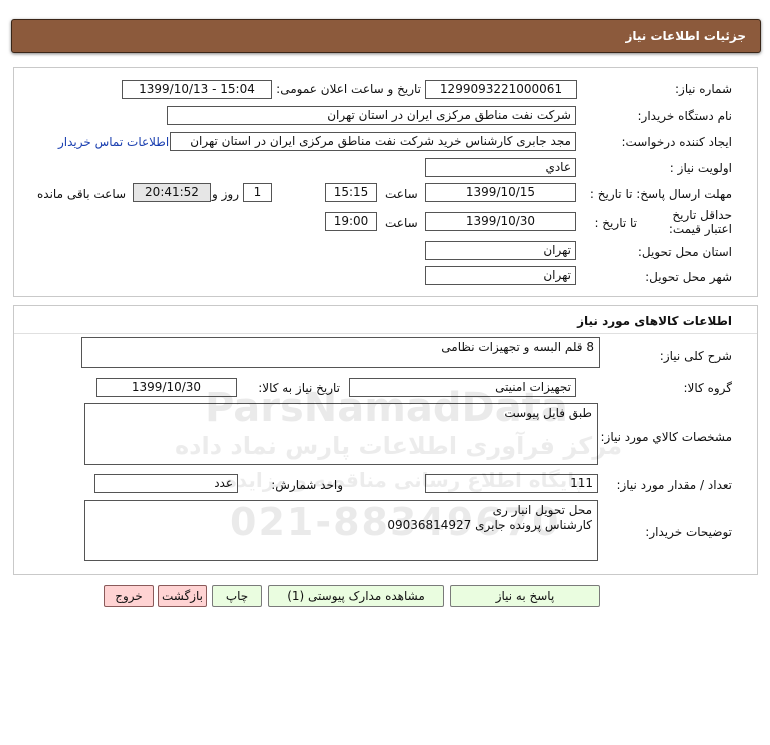 Image resolution: width=770 pixels, height=745 pixels. I want to click on price-validity-label: حداقل تاریخ اعتبار قیمت:, so click(700, 222).